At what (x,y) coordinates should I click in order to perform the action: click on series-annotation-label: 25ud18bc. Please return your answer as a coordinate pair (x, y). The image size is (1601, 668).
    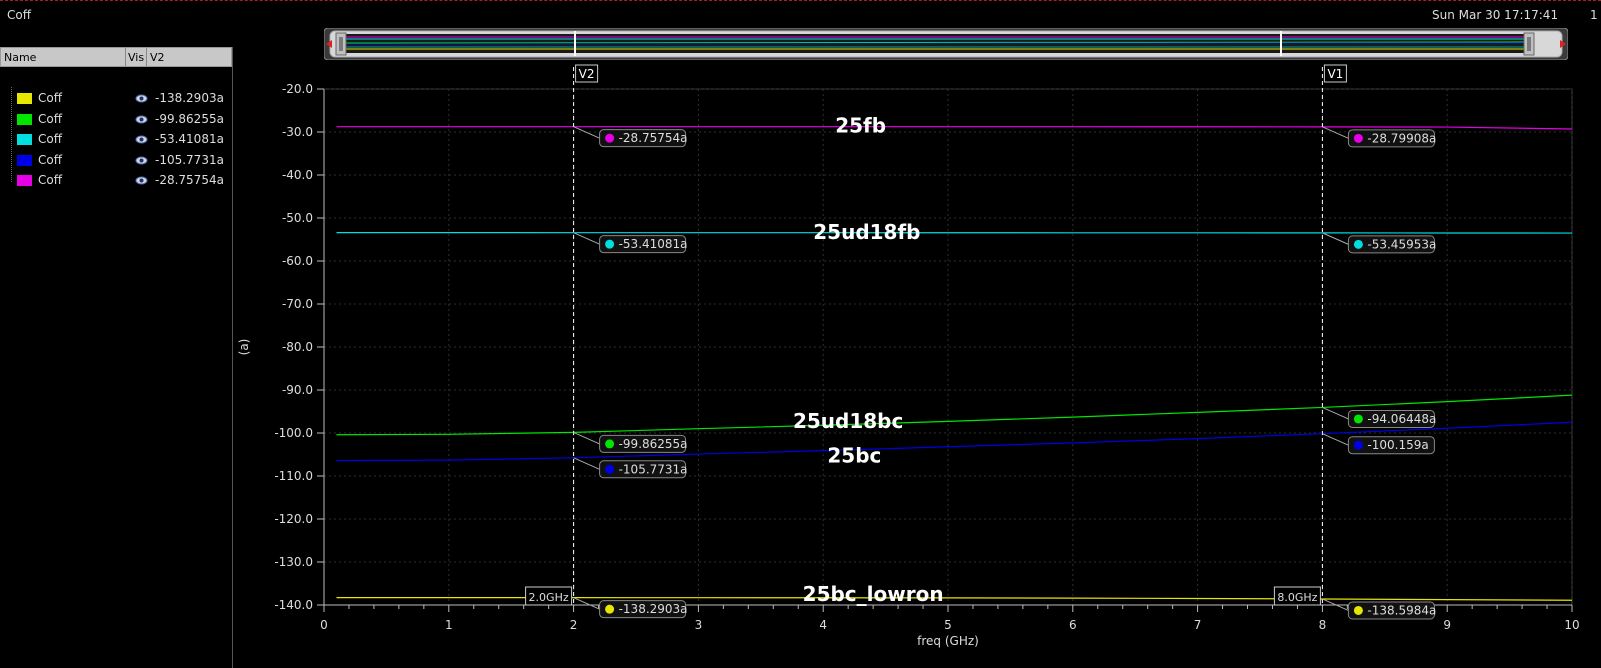
    Looking at the image, I should click on (848, 421).